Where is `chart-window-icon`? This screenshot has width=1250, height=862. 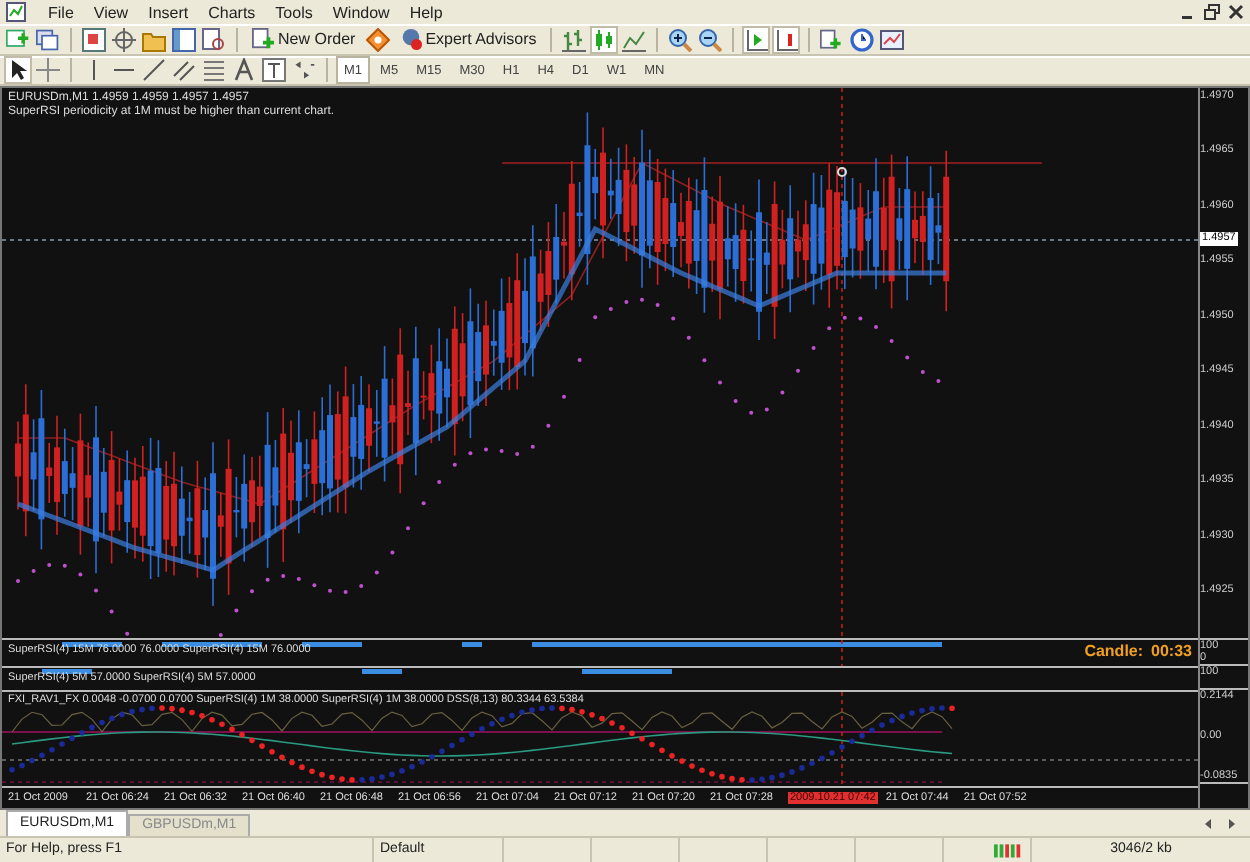 chart-window-icon is located at coordinates (16, 12).